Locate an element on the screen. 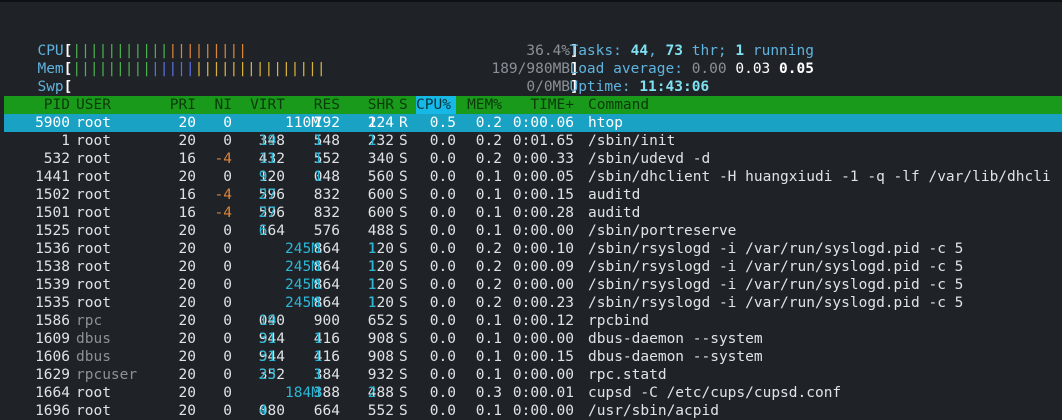  process-shr: 552 is located at coordinates (380, 411).